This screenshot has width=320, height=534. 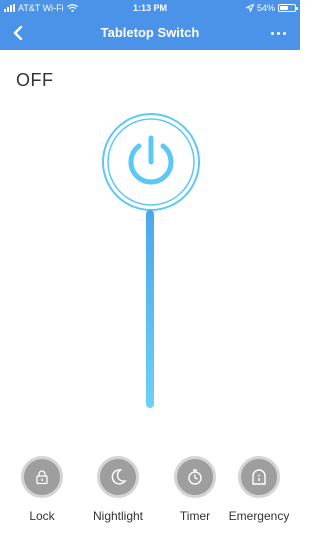 What do you see at coordinates (284, 8) in the screenshot?
I see `battery-fill` at bounding box center [284, 8].